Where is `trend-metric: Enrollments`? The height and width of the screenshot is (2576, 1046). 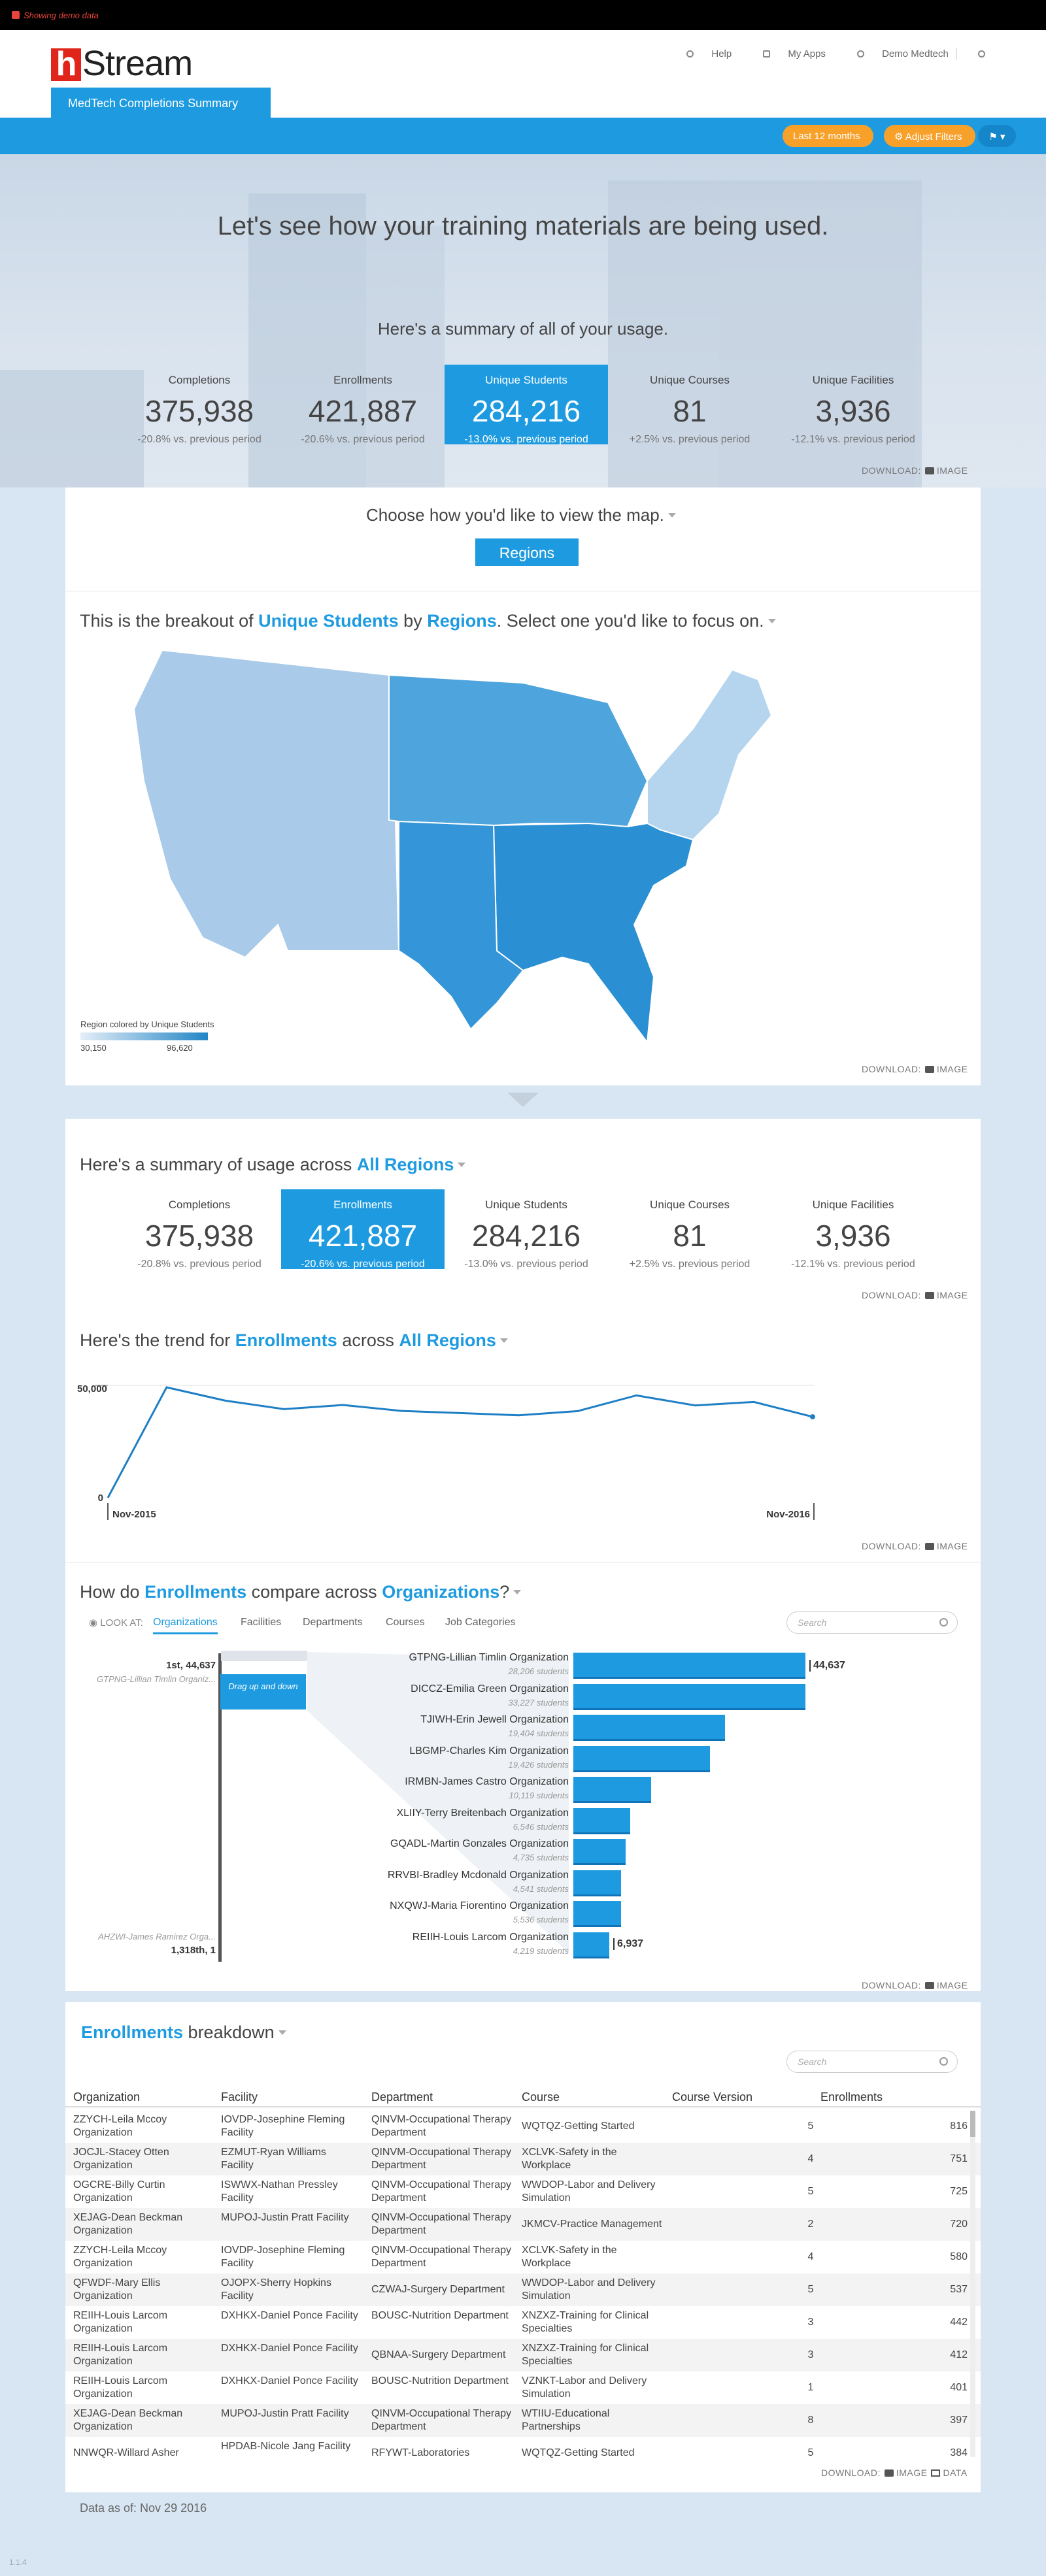 trend-metric: Enrollments is located at coordinates (286, 1340).